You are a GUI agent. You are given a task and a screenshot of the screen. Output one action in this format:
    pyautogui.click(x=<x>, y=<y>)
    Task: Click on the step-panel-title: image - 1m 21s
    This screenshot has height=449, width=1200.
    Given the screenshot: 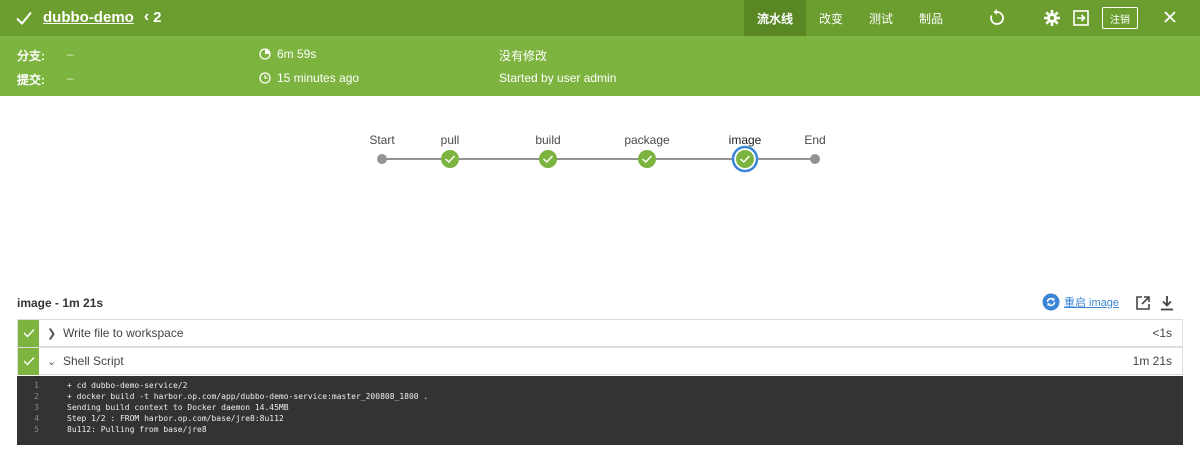 What is the action you would take?
    pyautogui.click(x=60, y=303)
    